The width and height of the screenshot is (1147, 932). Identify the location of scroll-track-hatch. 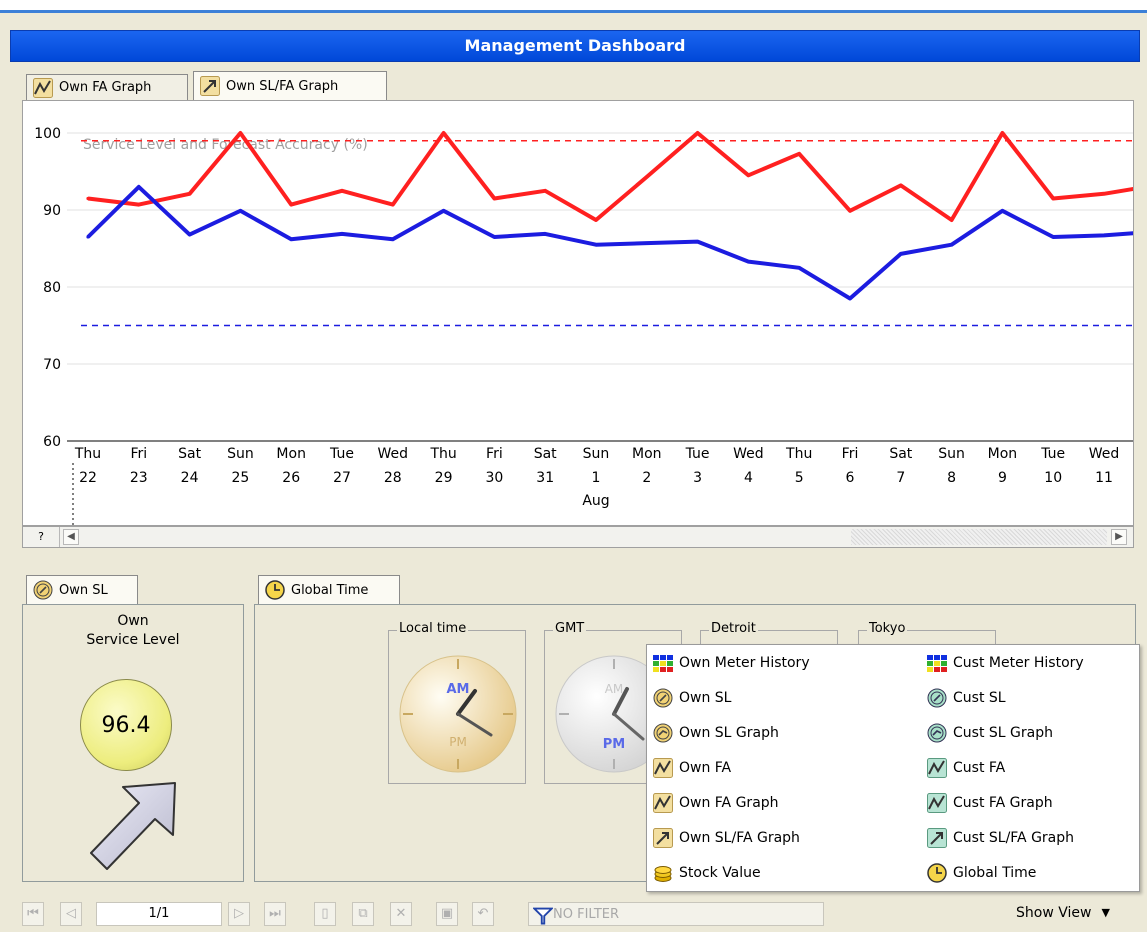
(979, 537).